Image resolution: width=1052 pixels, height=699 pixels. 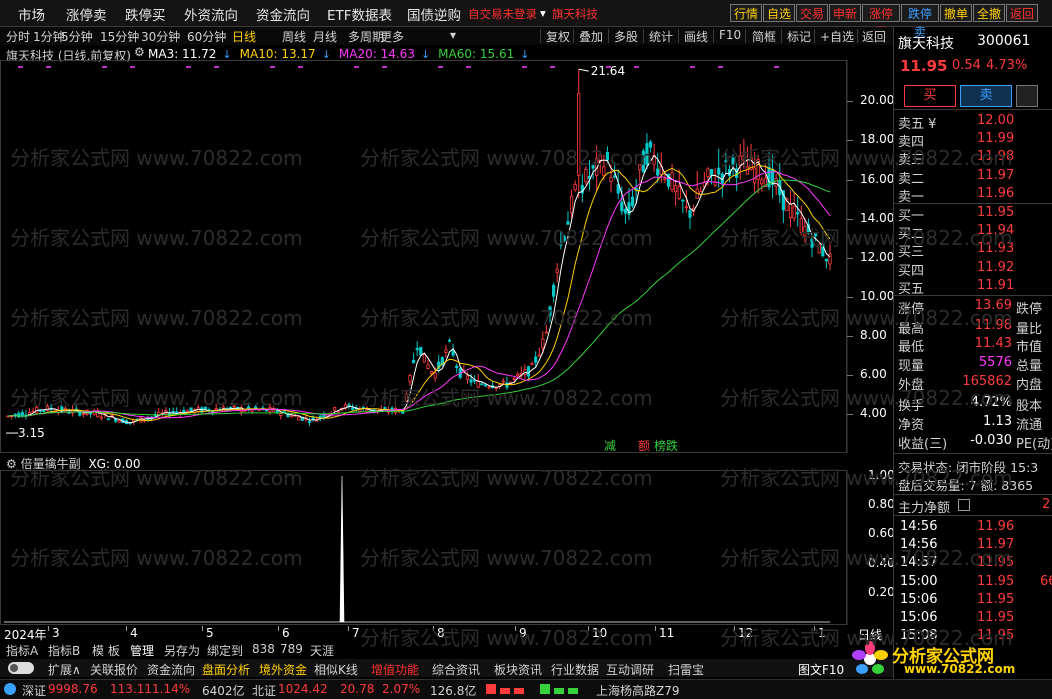 What do you see at coordinates (995, 230) in the screenshot?
I see `bid-price-1: 11.94` at bounding box center [995, 230].